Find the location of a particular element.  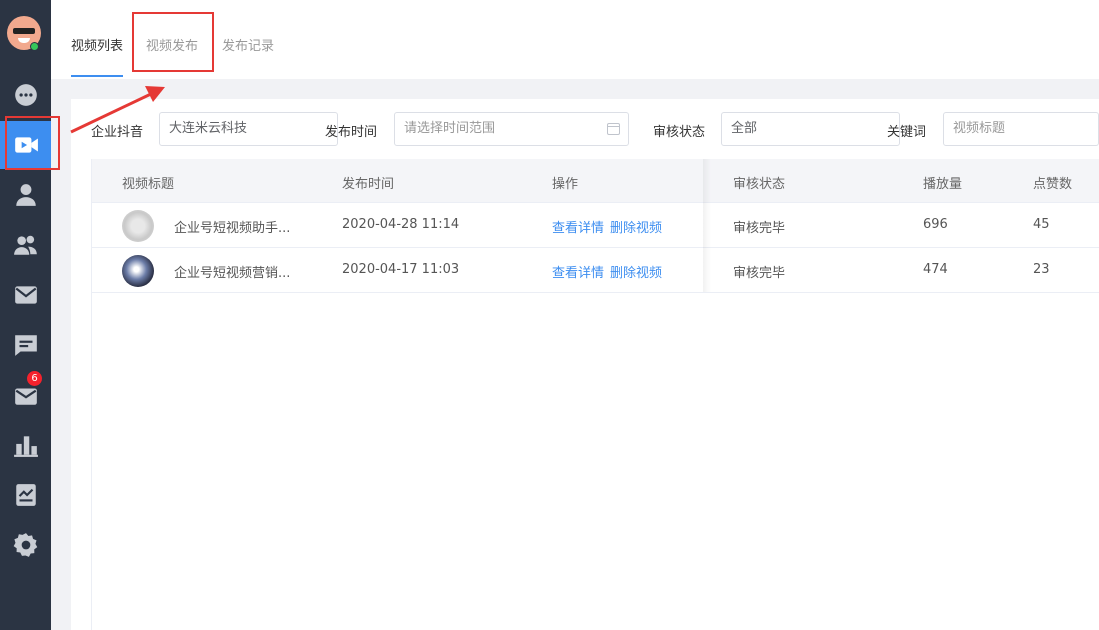

annotation-arrow-icon is located at coordinates (117, 110).